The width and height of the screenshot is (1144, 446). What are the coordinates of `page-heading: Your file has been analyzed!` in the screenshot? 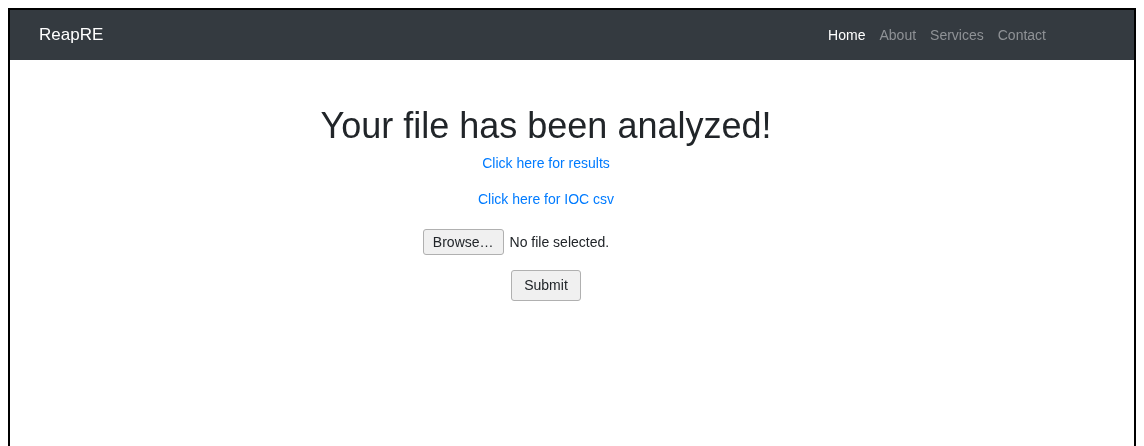 It's located at (546, 126).